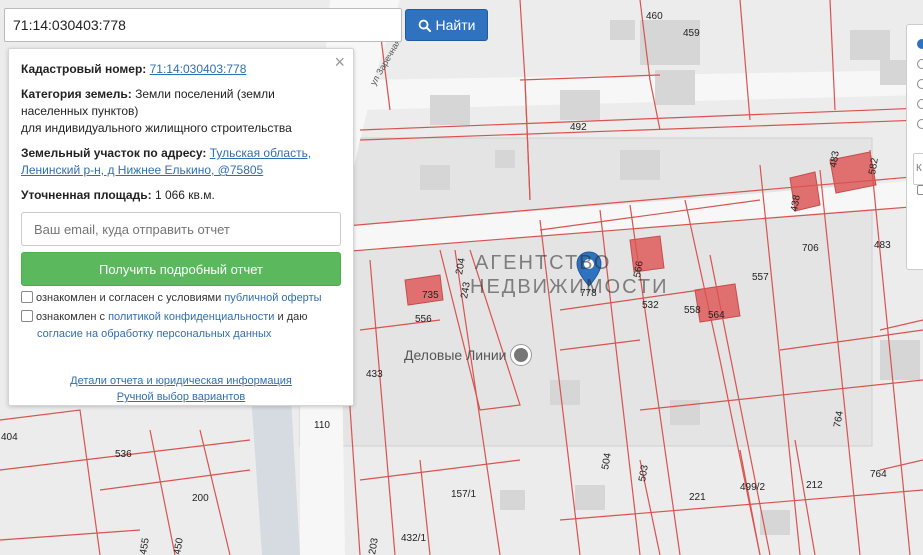 The height and width of the screenshot is (555, 923). I want to click on plot-number: 433, so click(374, 374).